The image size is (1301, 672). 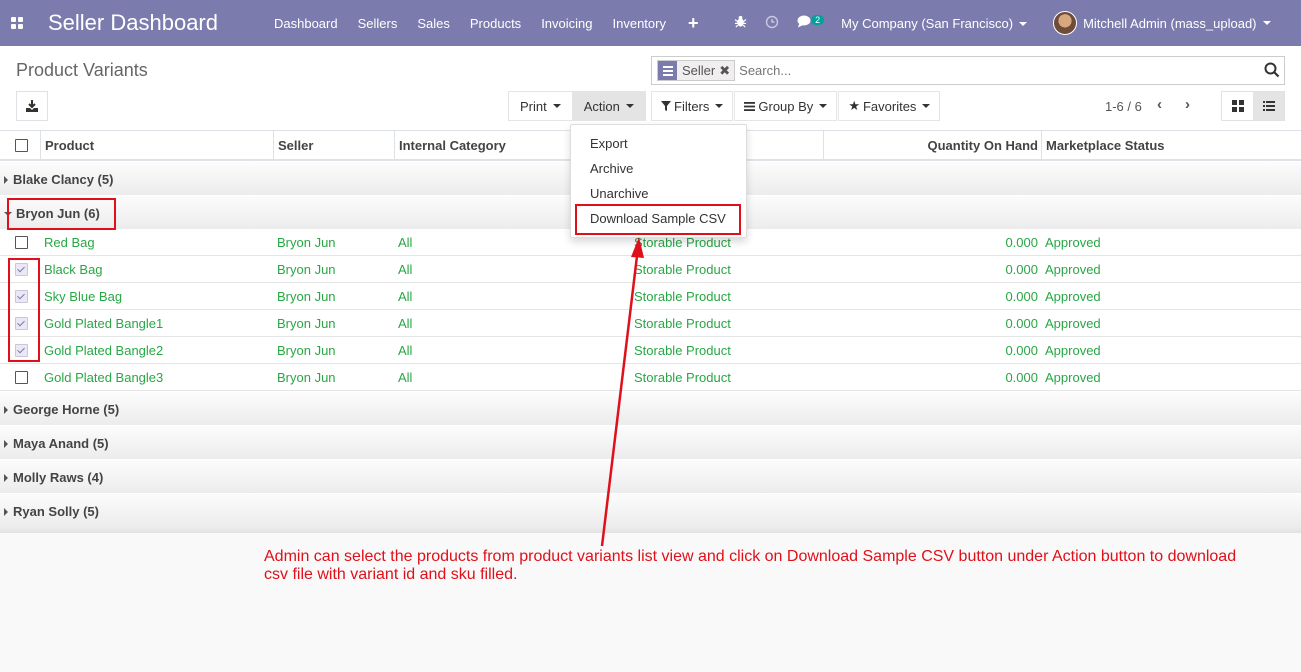 What do you see at coordinates (133, 23) in the screenshot?
I see `app-brand: Seller Dashboard` at bounding box center [133, 23].